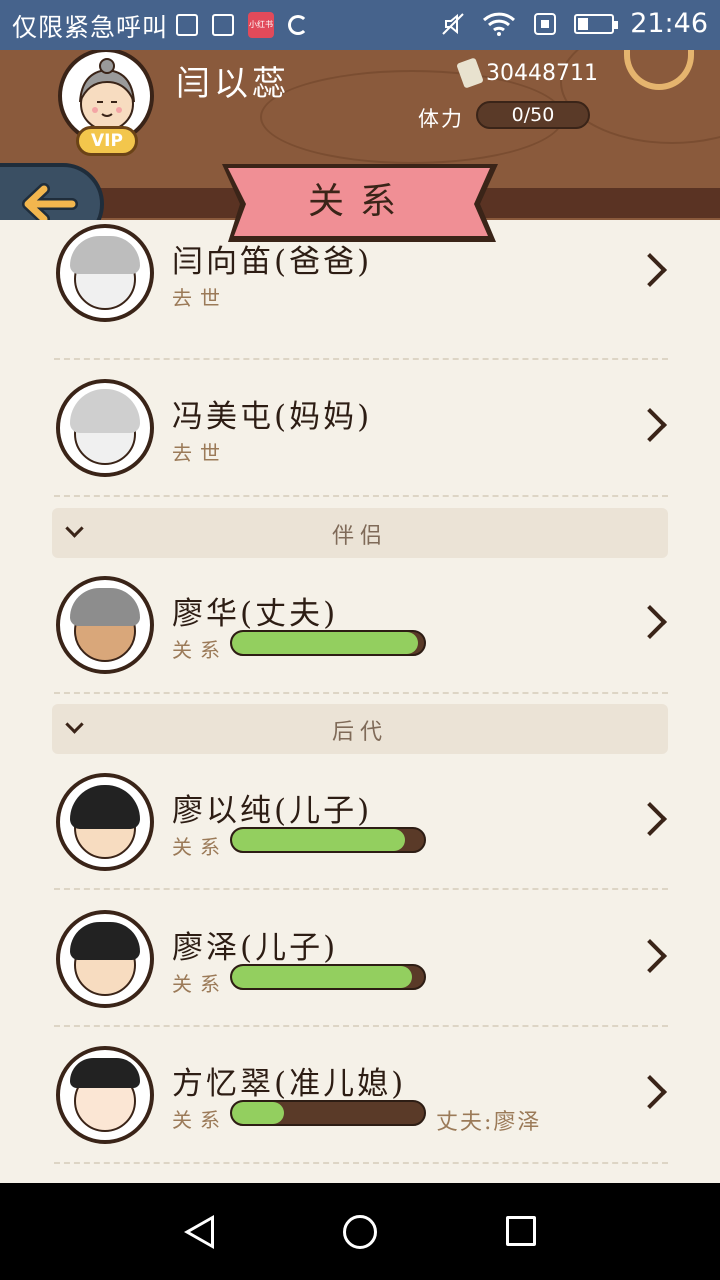 This screenshot has width=720, height=1280. Describe the element at coordinates (545, 23) in the screenshot. I see `sim-status-icon` at that location.